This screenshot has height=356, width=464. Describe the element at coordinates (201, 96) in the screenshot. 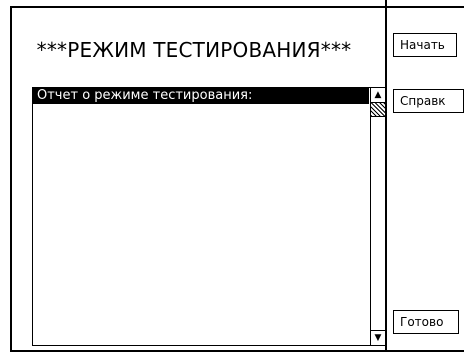

I see `report-header: Отчет о режиме тестирования:` at that location.